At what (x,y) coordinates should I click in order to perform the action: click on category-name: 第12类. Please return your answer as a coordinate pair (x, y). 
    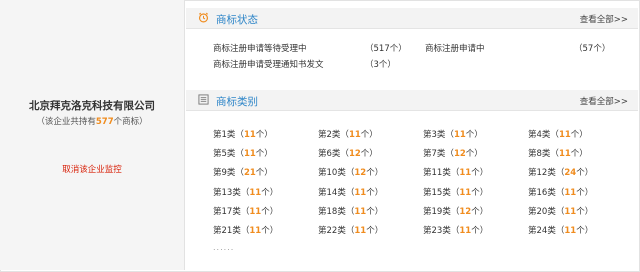
    Looking at the image, I should click on (542, 173).